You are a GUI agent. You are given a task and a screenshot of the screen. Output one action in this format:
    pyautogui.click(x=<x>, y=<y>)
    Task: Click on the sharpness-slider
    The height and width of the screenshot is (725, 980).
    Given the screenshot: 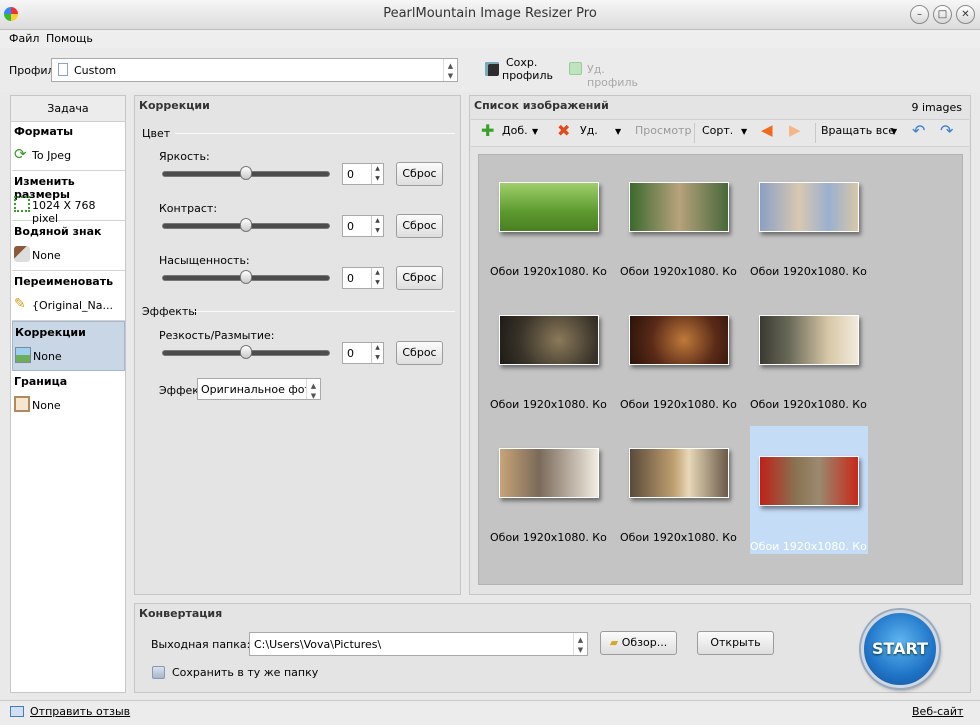 What is the action you would take?
    pyautogui.click(x=246, y=353)
    